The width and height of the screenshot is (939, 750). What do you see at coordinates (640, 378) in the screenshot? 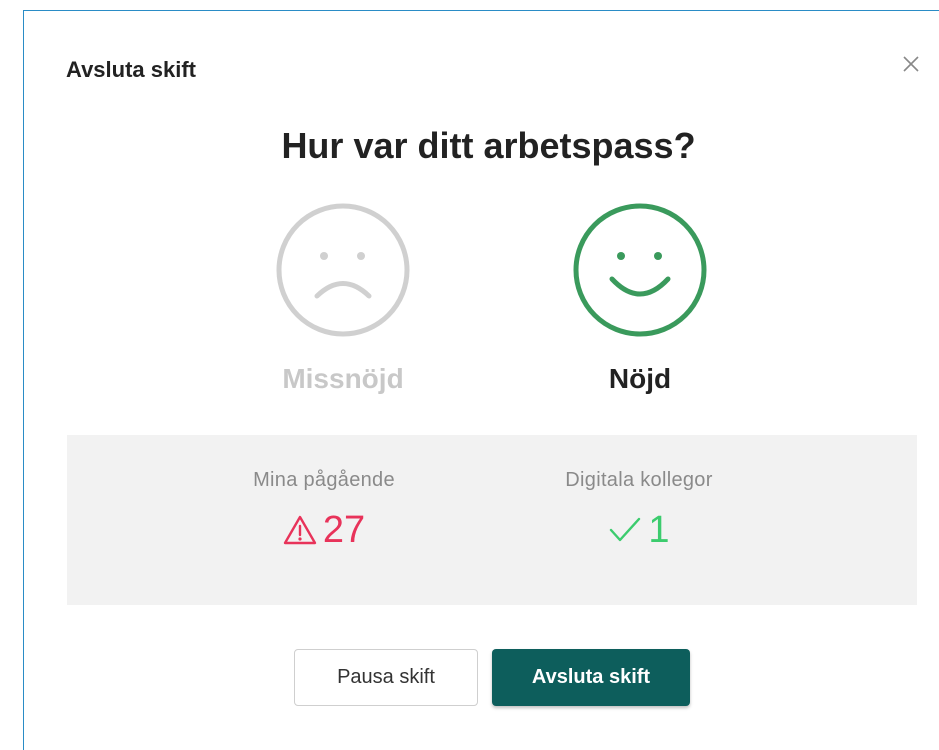
I see `rating-happy-label: Nöjd` at bounding box center [640, 378].